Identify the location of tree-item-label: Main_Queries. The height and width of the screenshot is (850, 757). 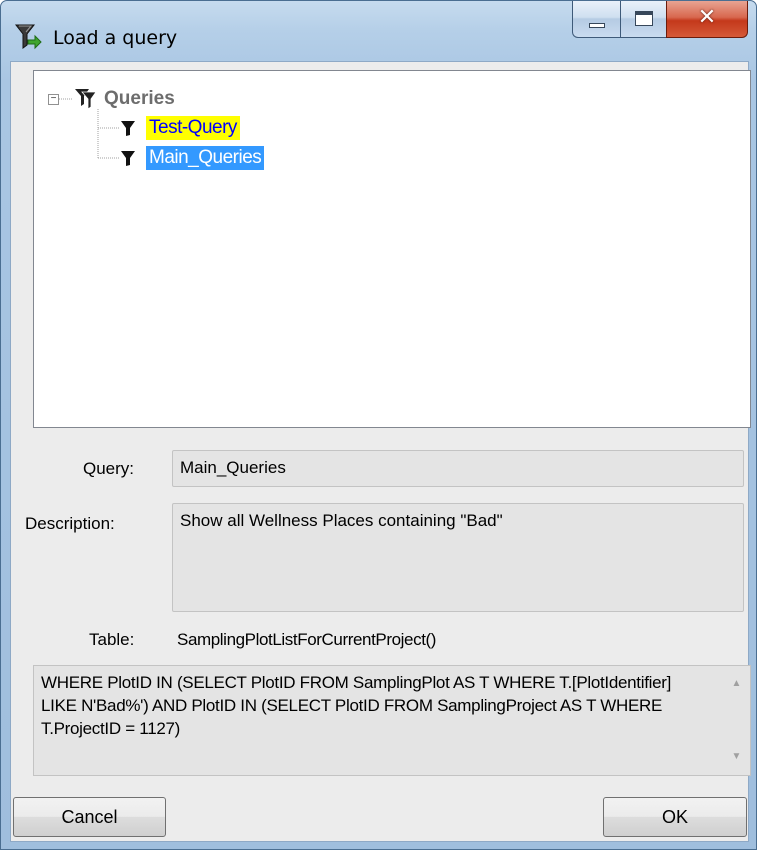
(205, 158).